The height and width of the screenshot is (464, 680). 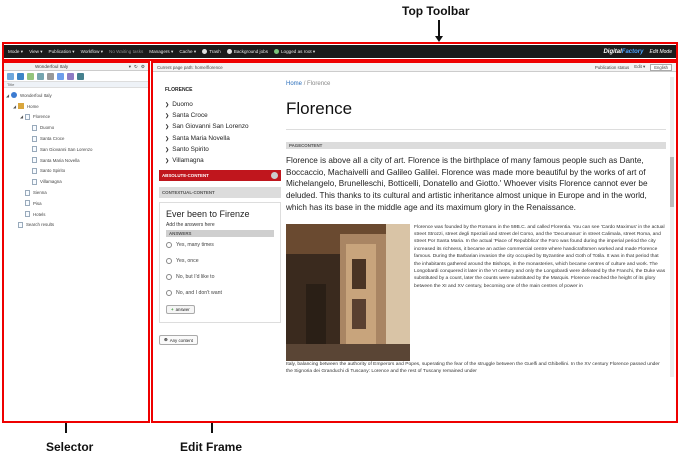 I want to click on callout-top-toolbar: Top Toolbar, so click(x=436, y=11).